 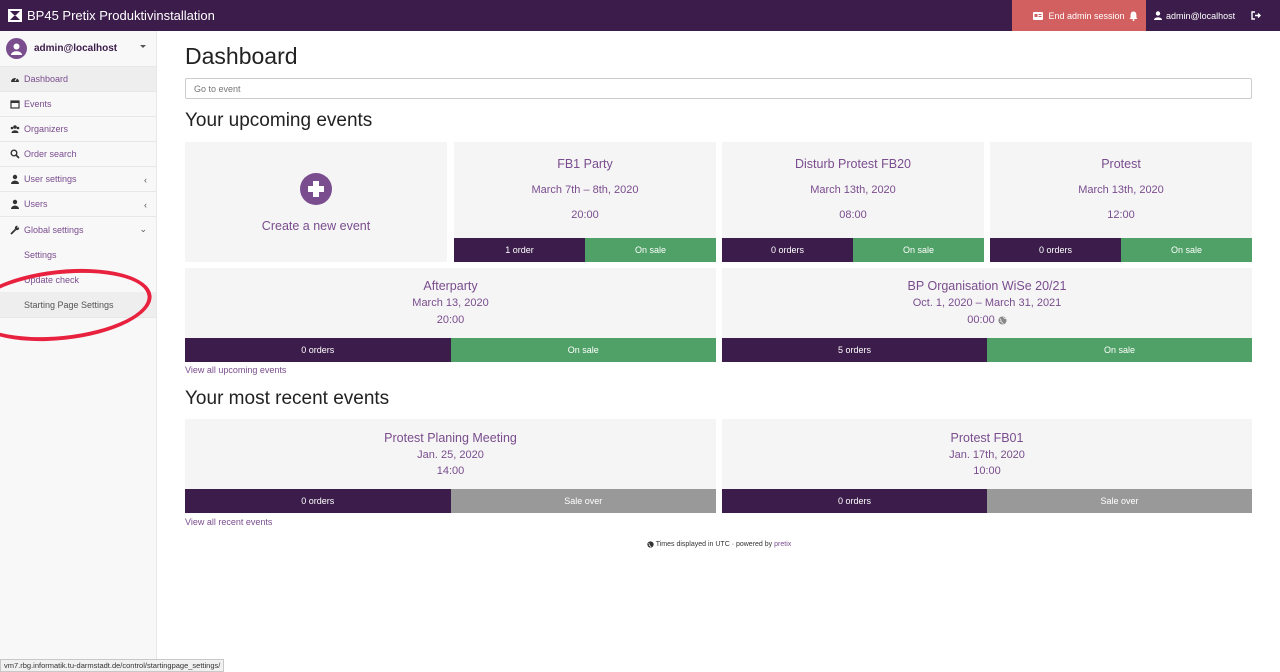 I want to click on sidebar-item-label: Organizers, so click(x=46, y=129).